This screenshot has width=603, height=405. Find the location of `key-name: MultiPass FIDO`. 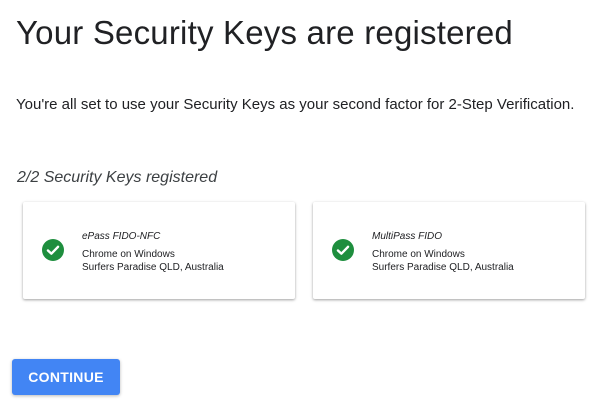

key-name: MultiPass FIDO is located at coordinates (407, 236).